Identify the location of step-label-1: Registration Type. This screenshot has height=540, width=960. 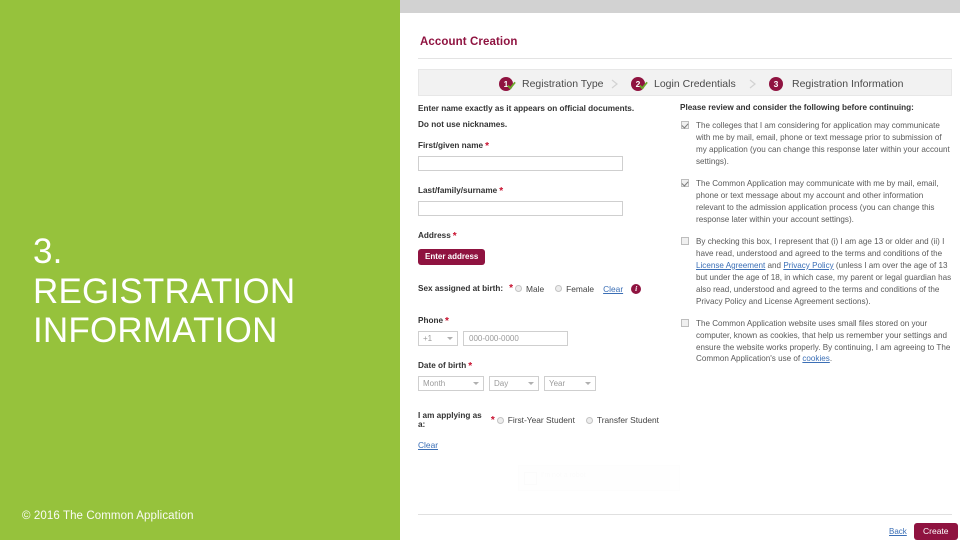
(563, 83).